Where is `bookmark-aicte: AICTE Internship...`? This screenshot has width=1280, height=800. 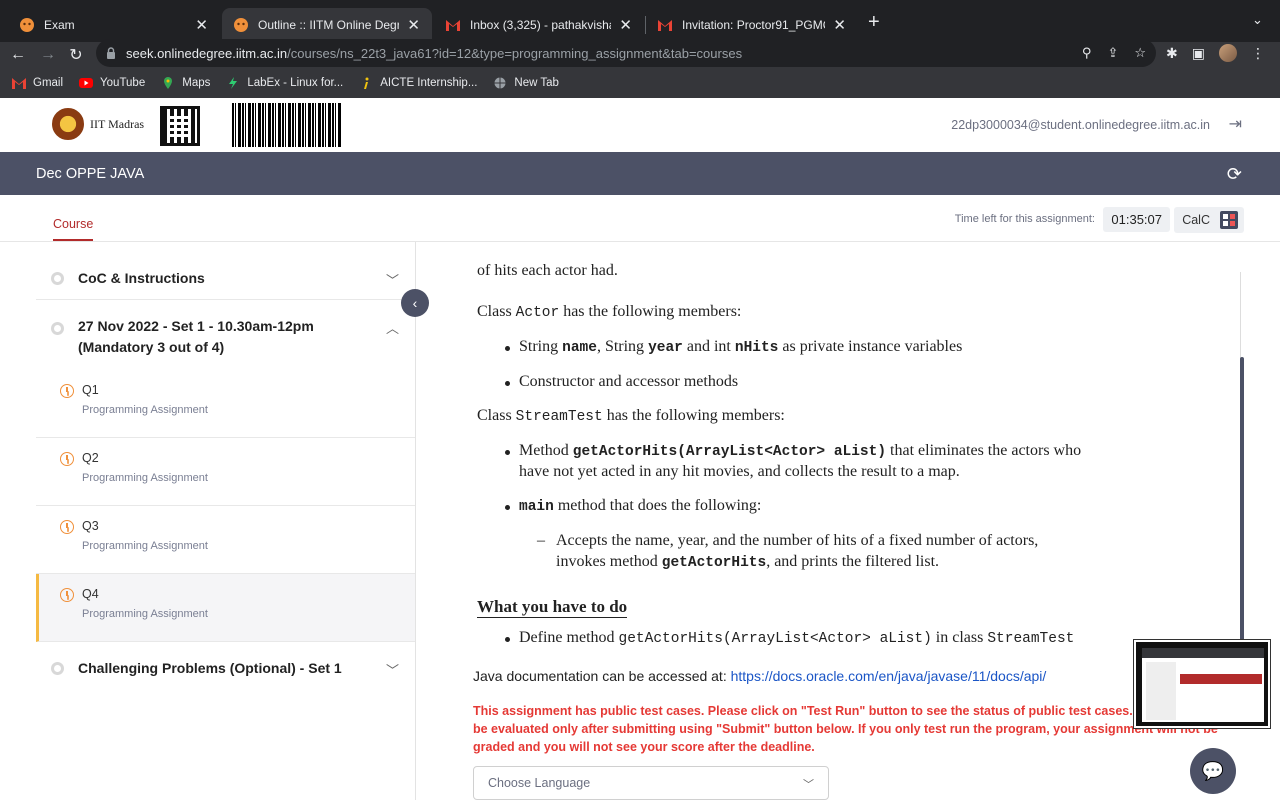
bookmark-aicte: AICTE Internship... is located at coordinates (418, 83).